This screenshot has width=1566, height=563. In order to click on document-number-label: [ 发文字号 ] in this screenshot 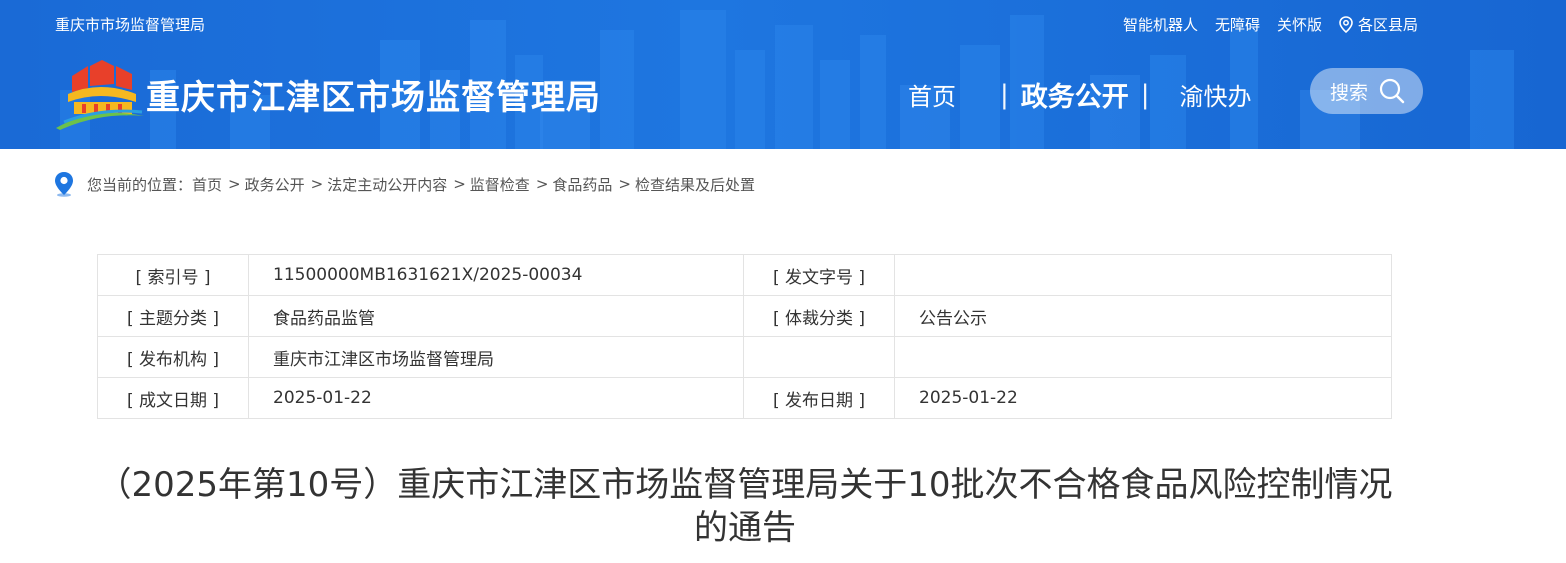, I will do `click(819, 275)`.